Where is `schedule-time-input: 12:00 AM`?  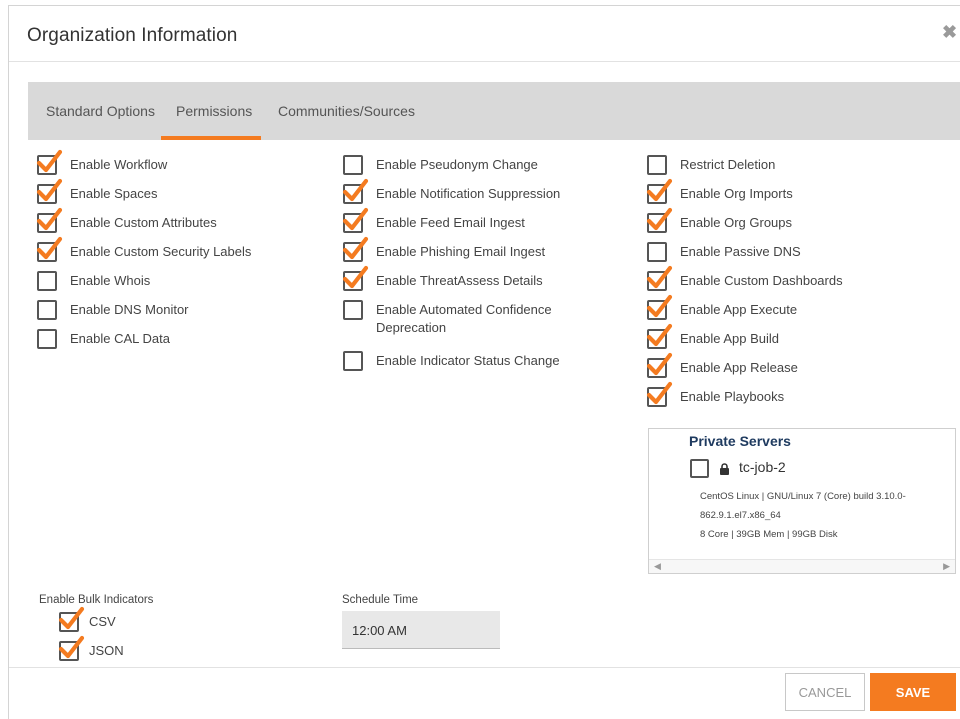
schedule-time-input: 12:00 AM is located at coordinates (421, 630).